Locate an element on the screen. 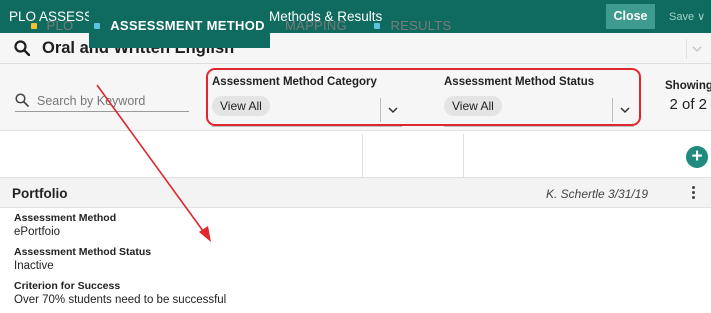  more-options-icon is located at coordinates (694, 193).